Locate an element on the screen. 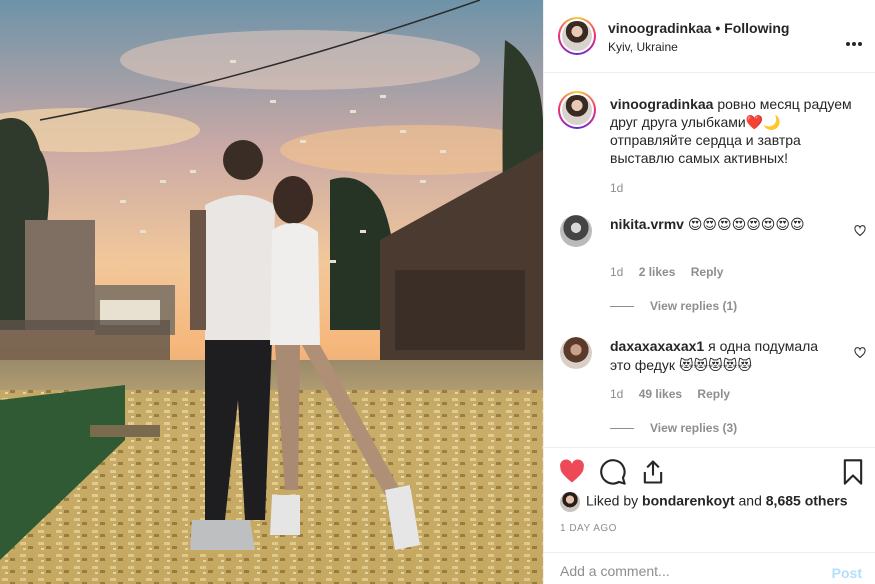 Image resolution: width=875 pixels, height=584 pixels. author-avatar is located at coordinates (577, 36).